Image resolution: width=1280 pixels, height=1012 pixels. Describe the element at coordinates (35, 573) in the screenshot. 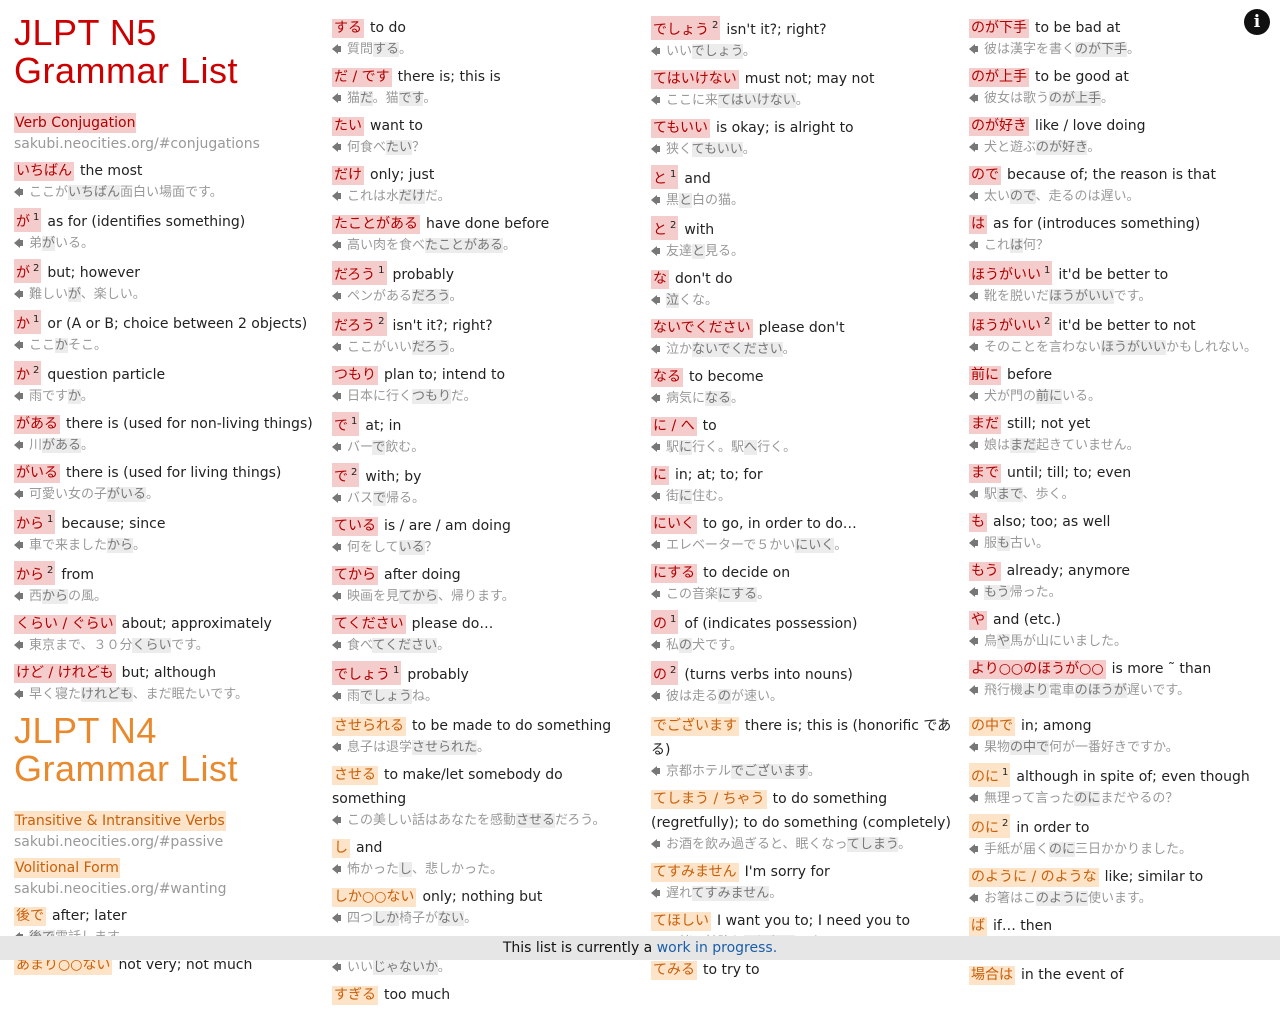

I see `grammar-term: から 2` at that location.